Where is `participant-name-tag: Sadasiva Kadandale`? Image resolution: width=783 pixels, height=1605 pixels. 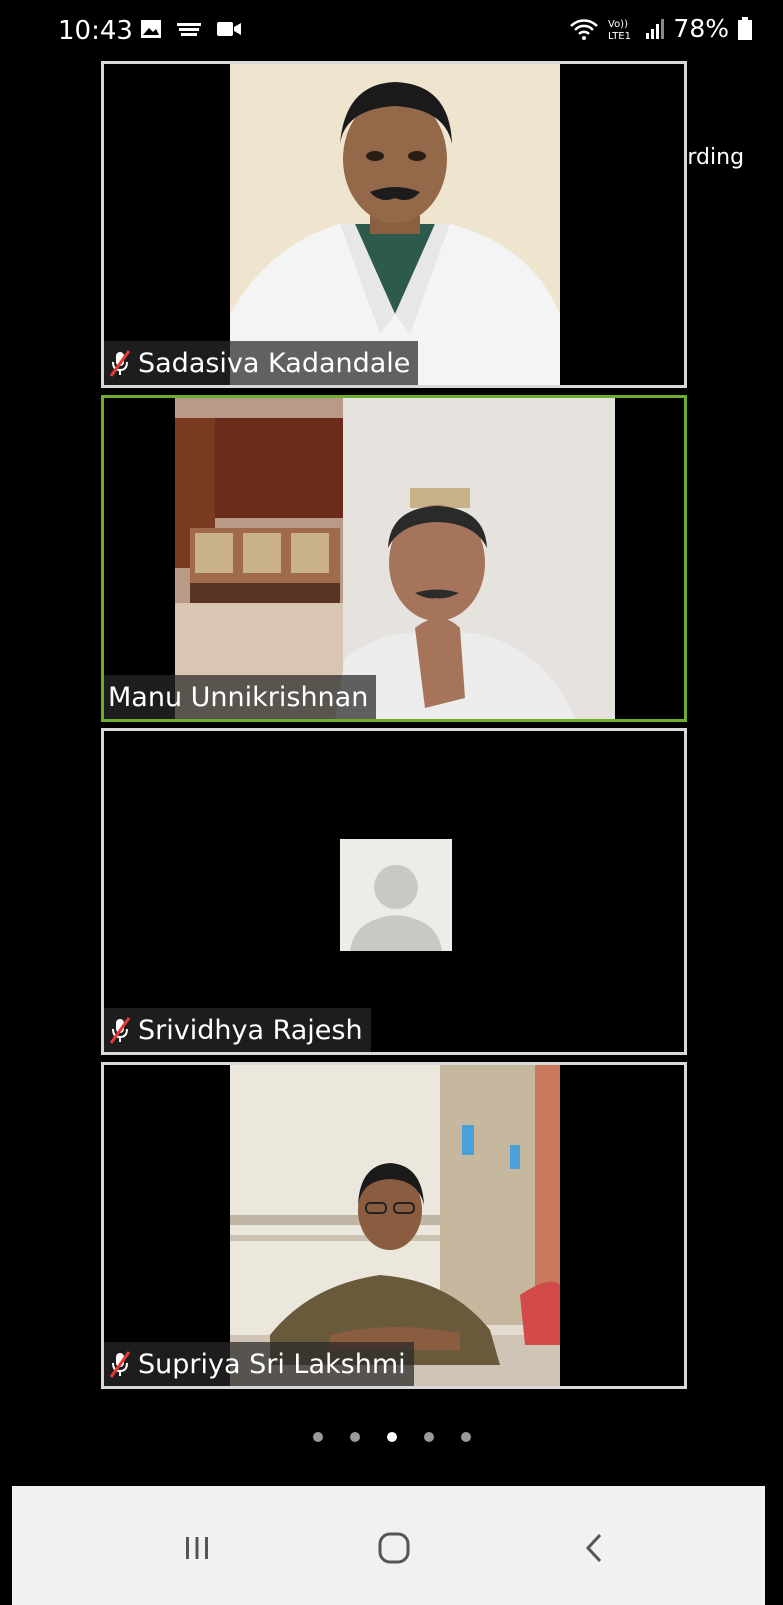 participant-name-tag: Sadasiva Kadandale is located at coordinates (261, 363).